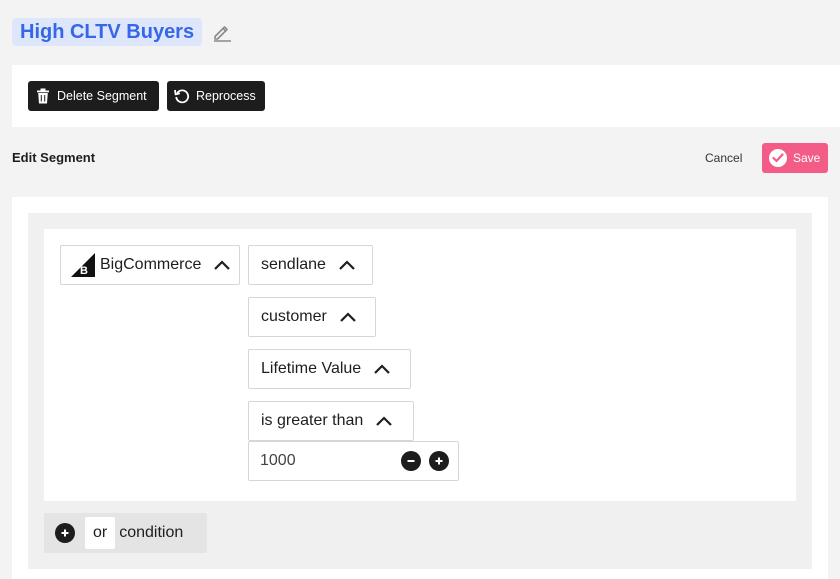  Describe the element at coordinates (411, 461) in the screenshot. I see `minus-circle-icon` at that location.